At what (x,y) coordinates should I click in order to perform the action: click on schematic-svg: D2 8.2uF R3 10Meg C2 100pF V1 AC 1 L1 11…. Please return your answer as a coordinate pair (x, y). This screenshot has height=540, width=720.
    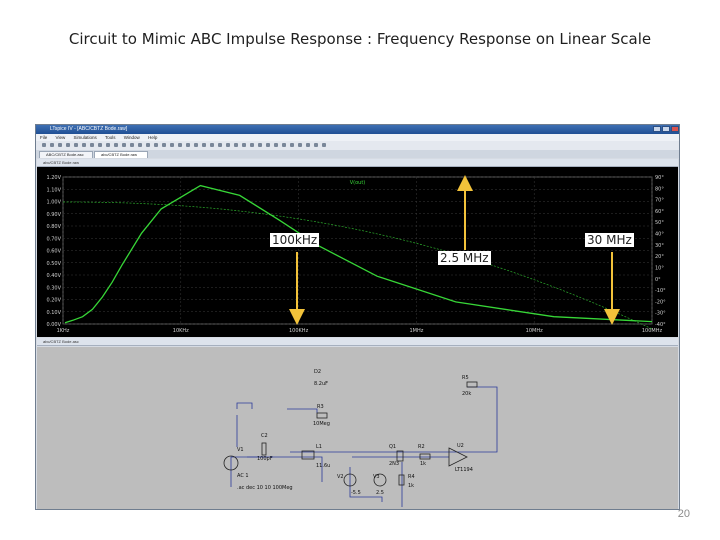
    Looking at the image, I should click on (360, 438).